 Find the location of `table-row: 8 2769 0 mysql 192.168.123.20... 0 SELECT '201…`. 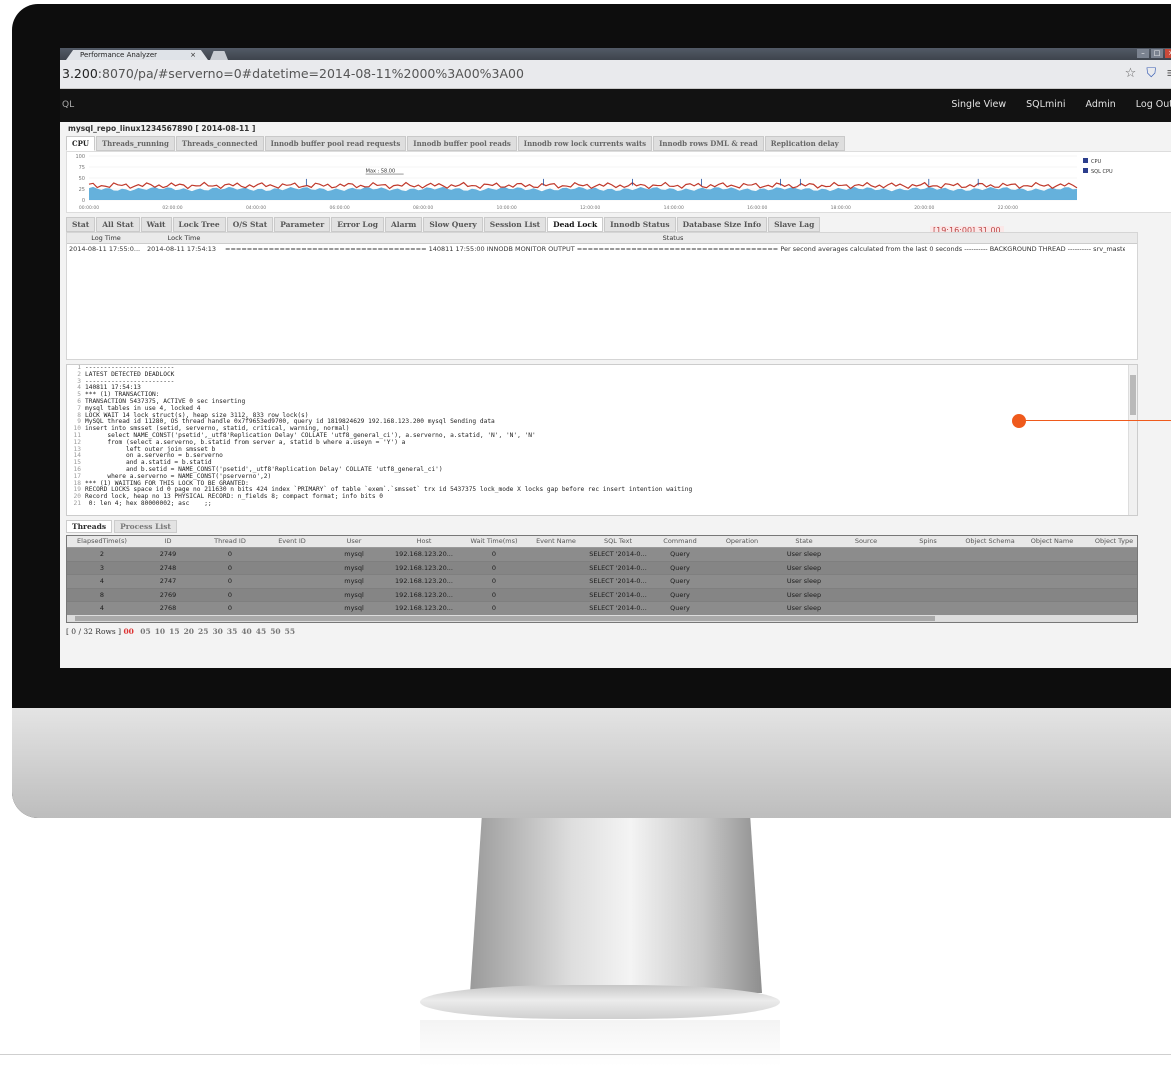

table-row: 8 2769 0 mysql 192.168.123.20... 0 SELECT '201… is located at coordinates (602, 595).